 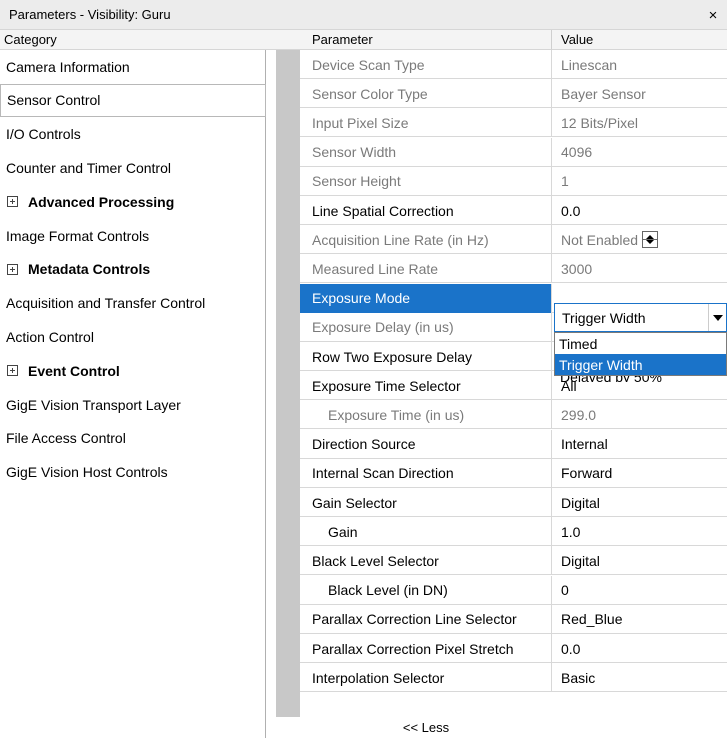 What do you see at coordinates (513, 415) in the screenshot?
I see `parameter-row: Exposure Time (in us) 299.0` at bounding box center [513, 415].